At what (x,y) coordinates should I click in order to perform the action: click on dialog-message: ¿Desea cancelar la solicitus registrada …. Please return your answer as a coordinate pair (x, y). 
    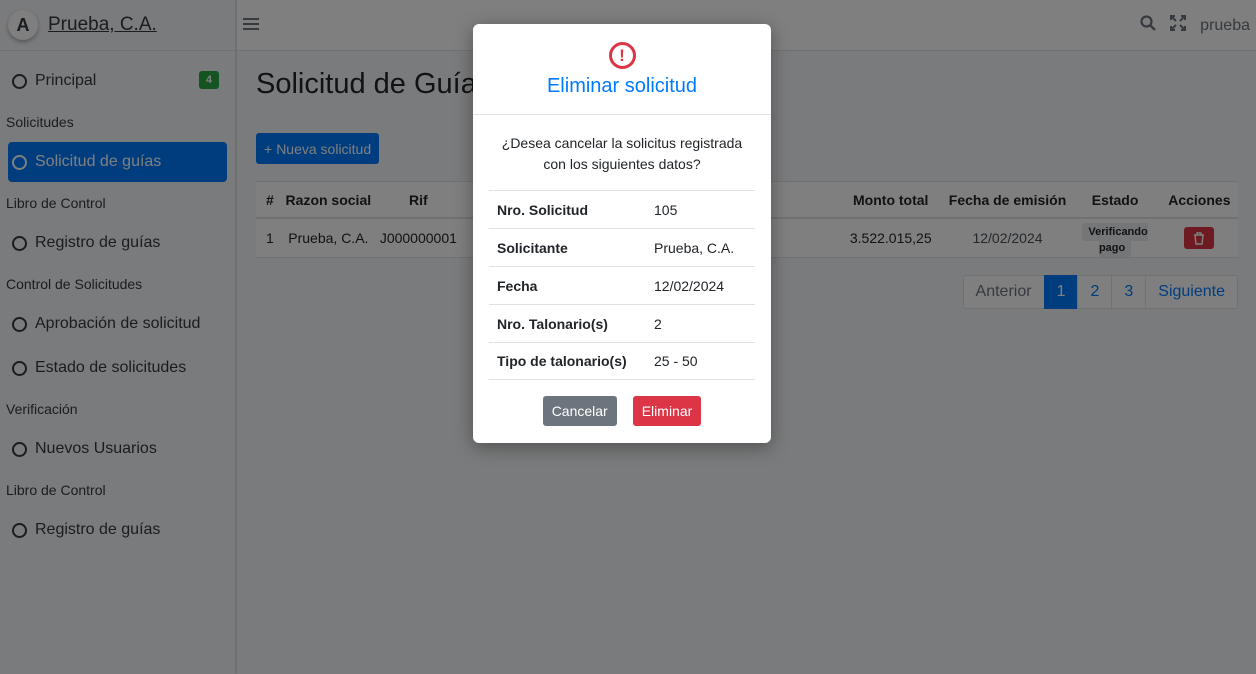
    Looking at the image, I should click on (622, 153).